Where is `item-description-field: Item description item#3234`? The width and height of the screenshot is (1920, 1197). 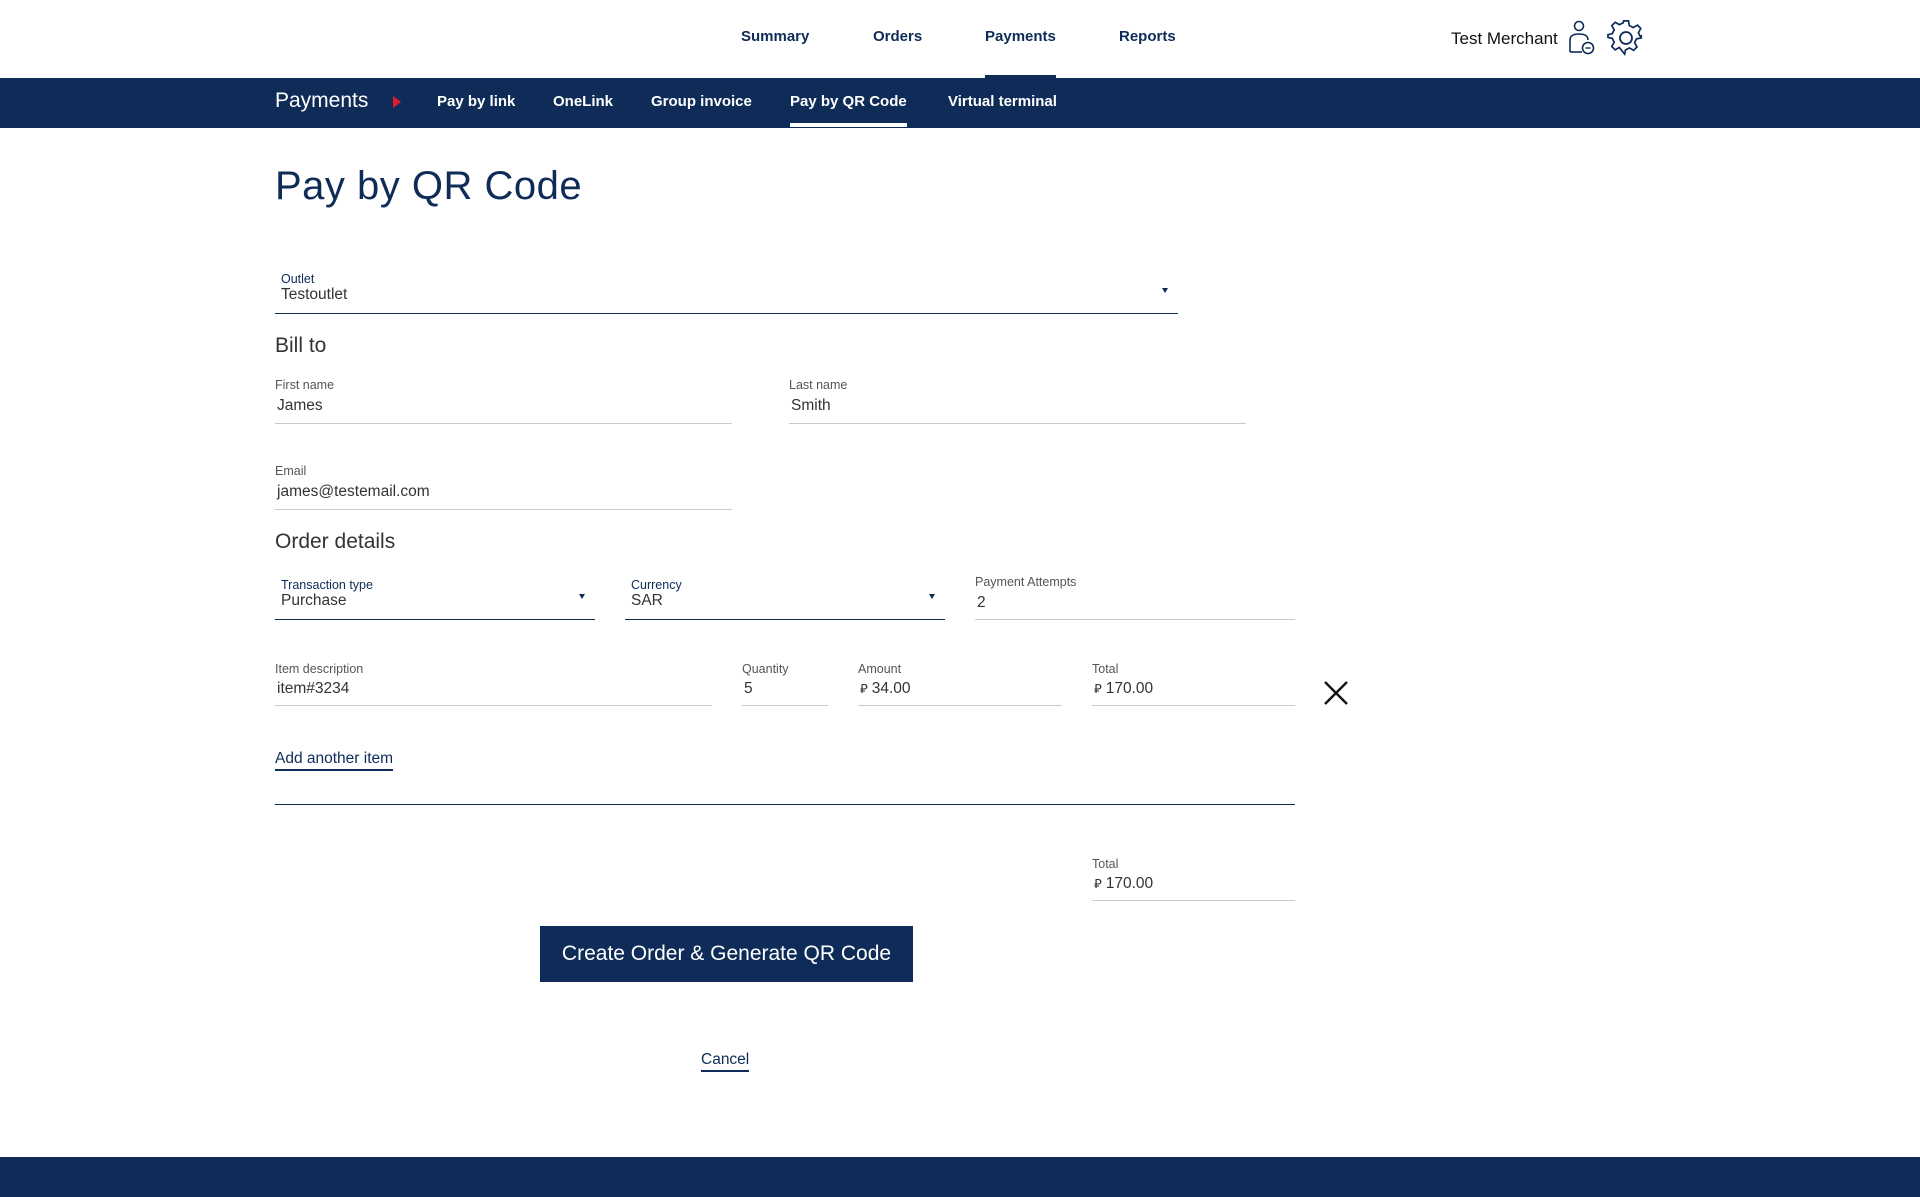
item-description-field: Item description item#3234 is located at coordinates (493, 684).